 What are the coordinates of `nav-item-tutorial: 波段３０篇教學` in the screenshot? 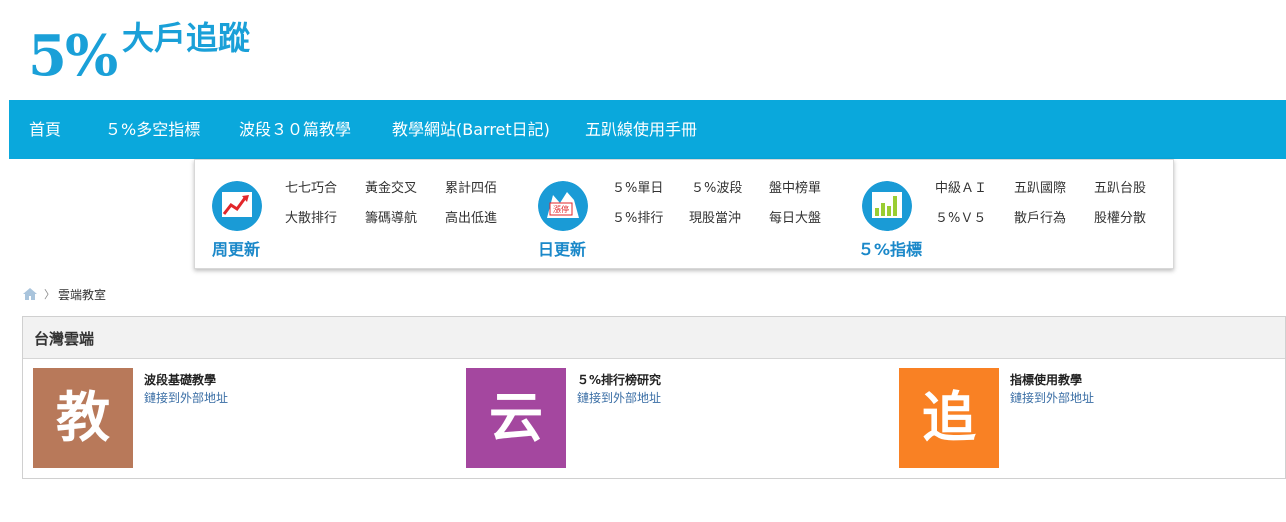 It's located at (295, 129).